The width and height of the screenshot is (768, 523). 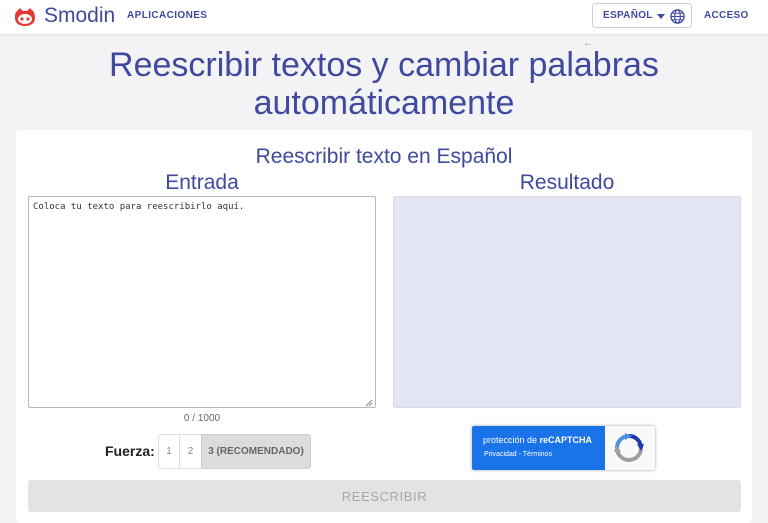 I want to click on top-nav-bar: Smodin APLICACIONES ESPAÑOL ACCESO, so click(x=384, y=17).